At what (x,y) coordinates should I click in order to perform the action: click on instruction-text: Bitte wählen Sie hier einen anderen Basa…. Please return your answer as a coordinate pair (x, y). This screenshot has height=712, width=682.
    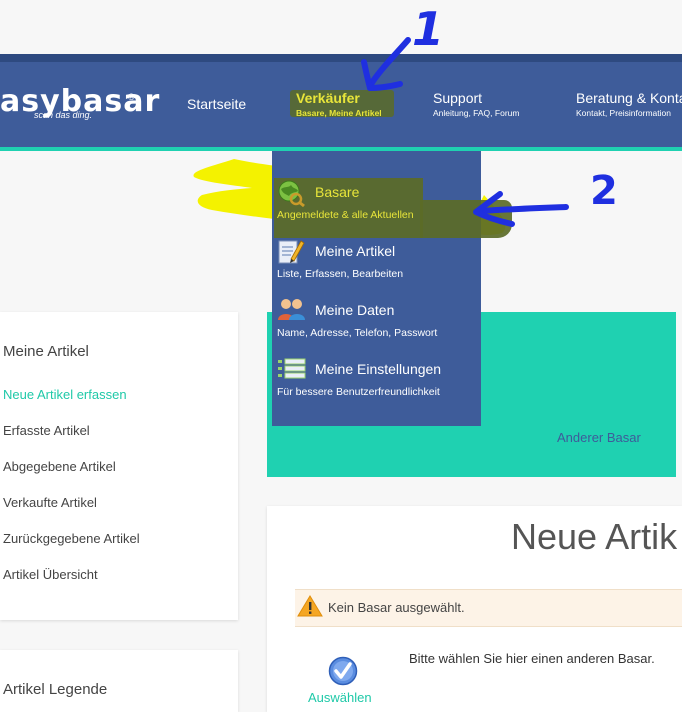
    Looking at the image, I should click on (532, 658).